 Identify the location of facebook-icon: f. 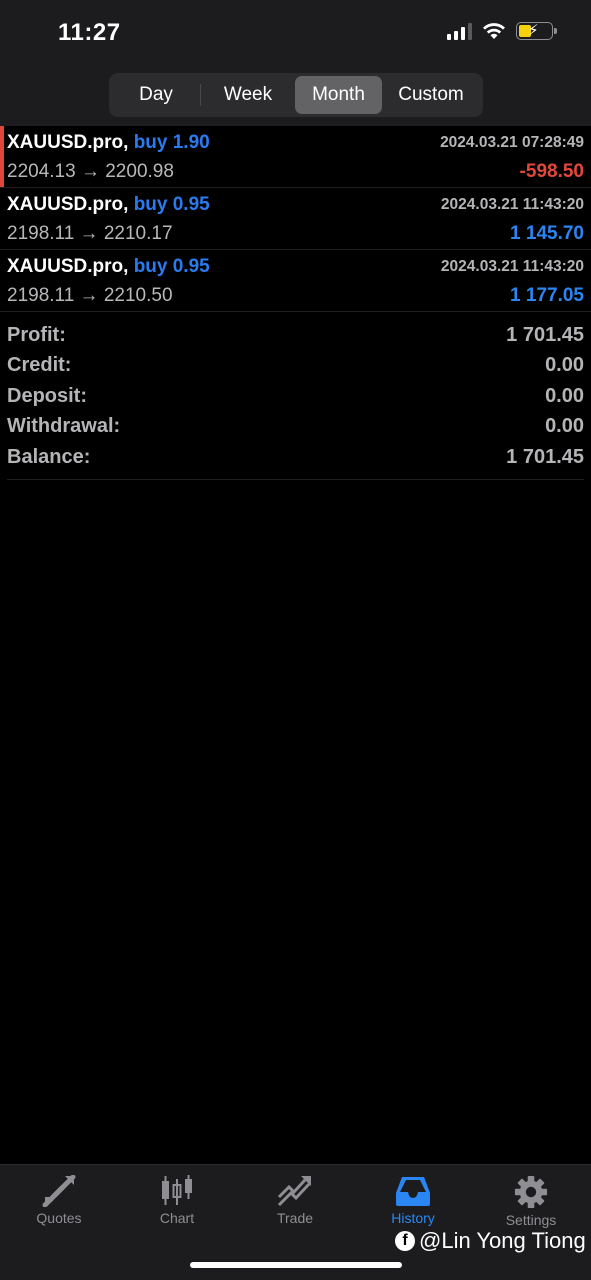
(405, 1241).